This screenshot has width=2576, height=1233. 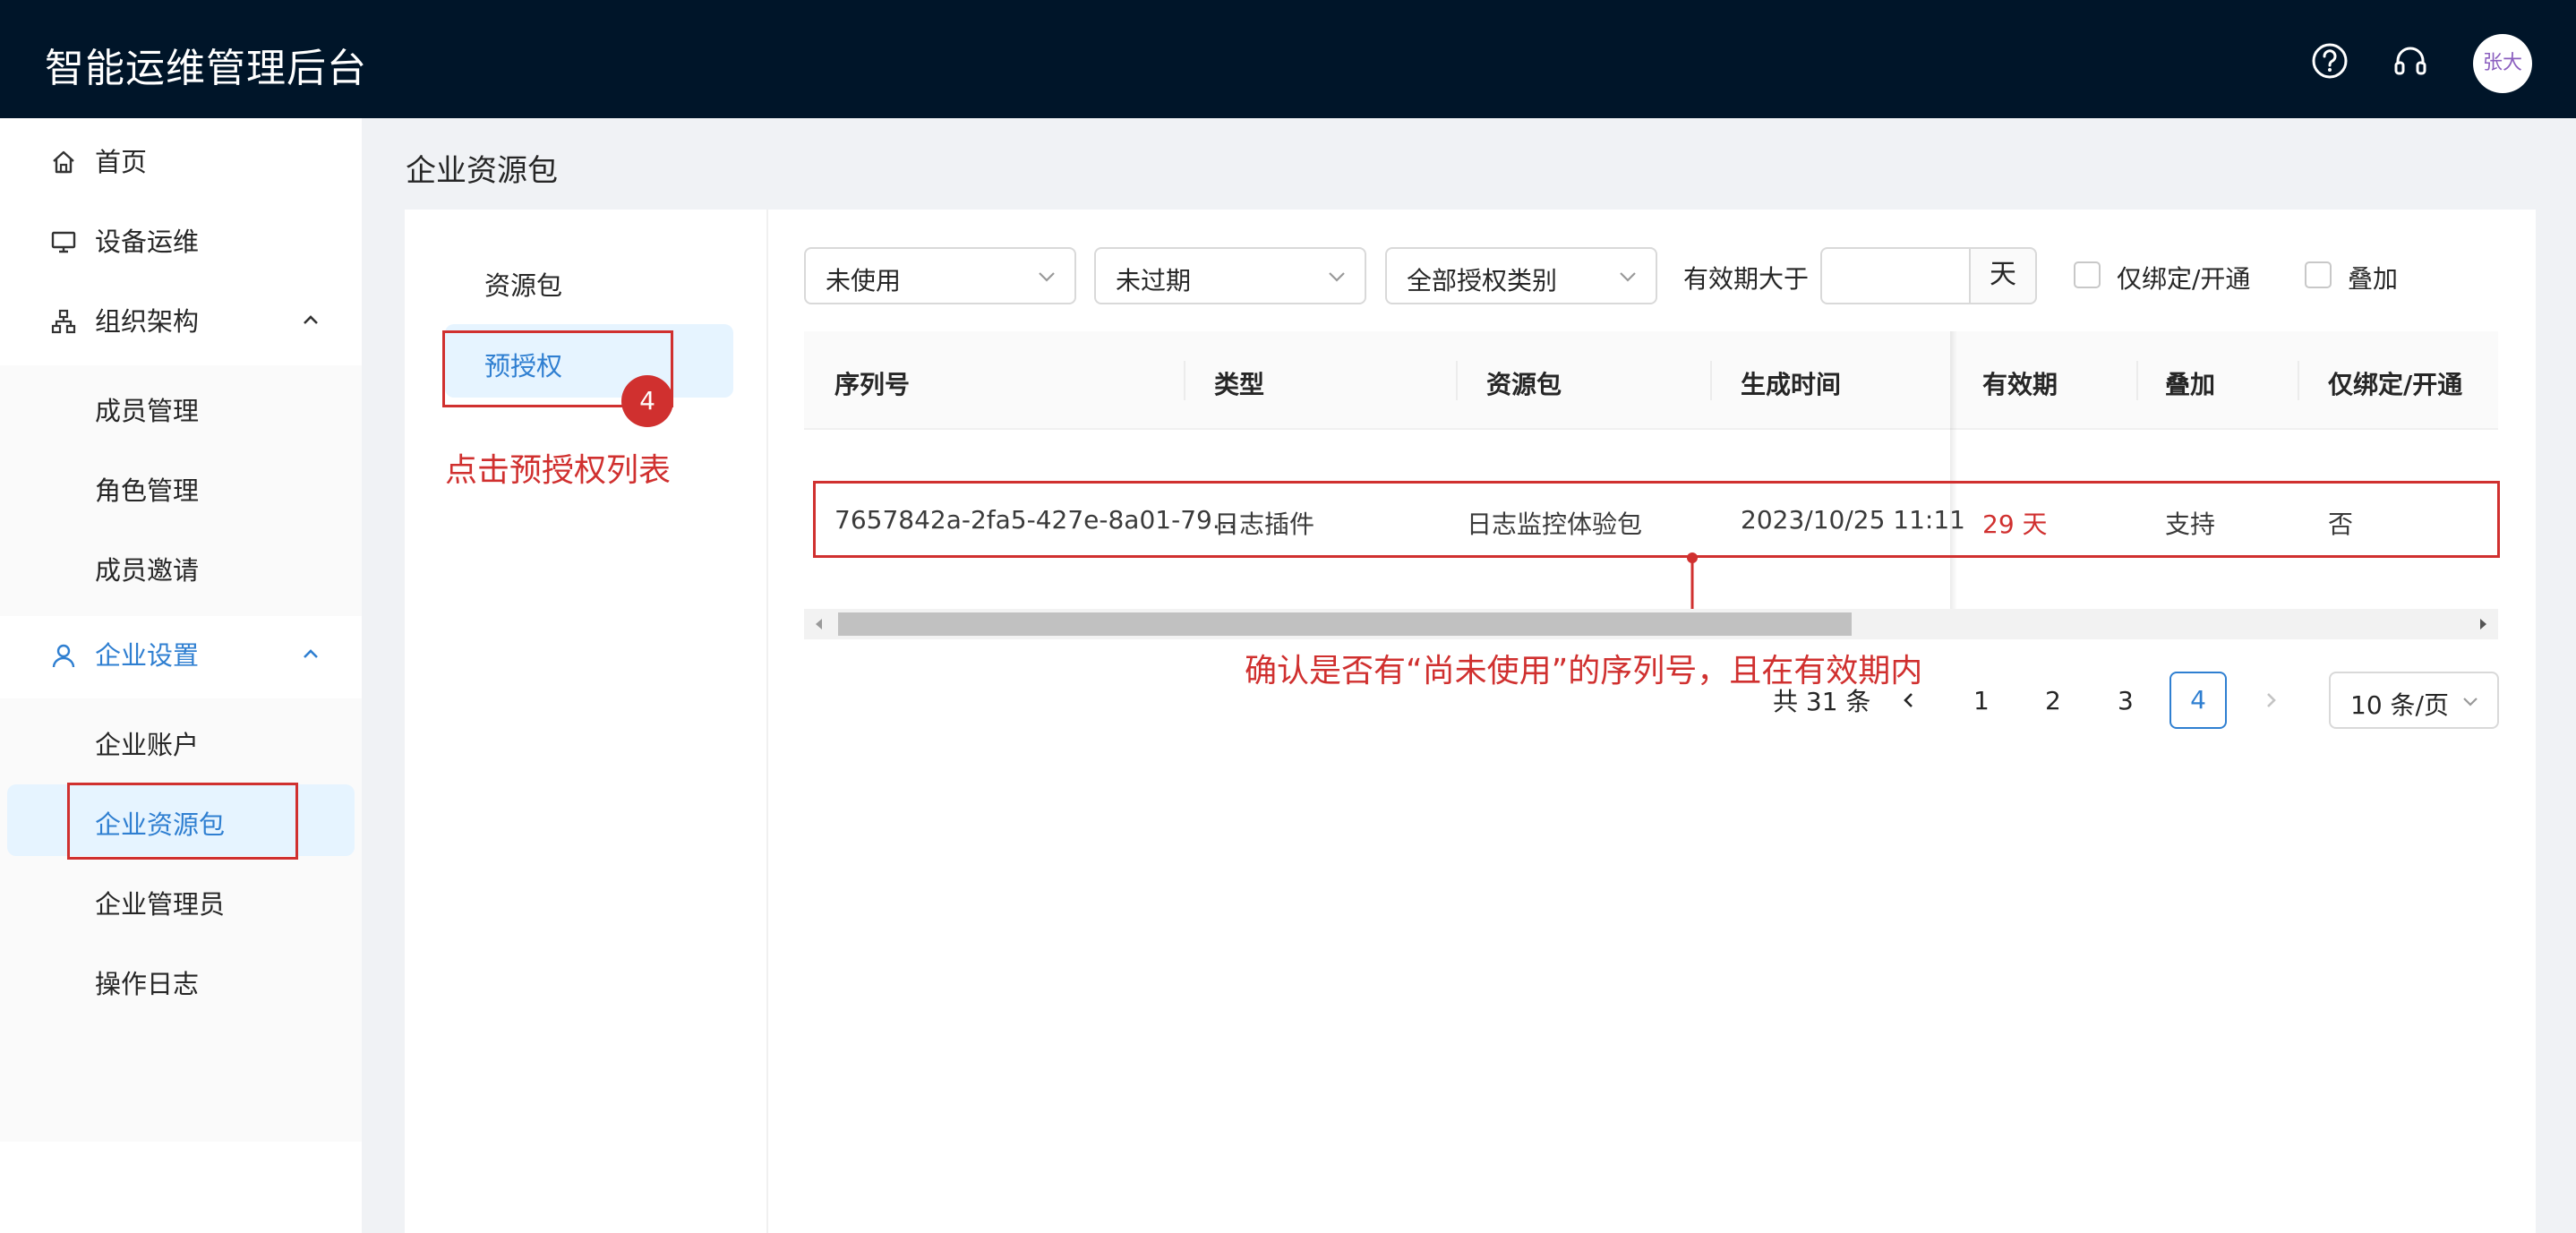 I want to click on sidebar-highlight-box, so click(x=182, y=821).